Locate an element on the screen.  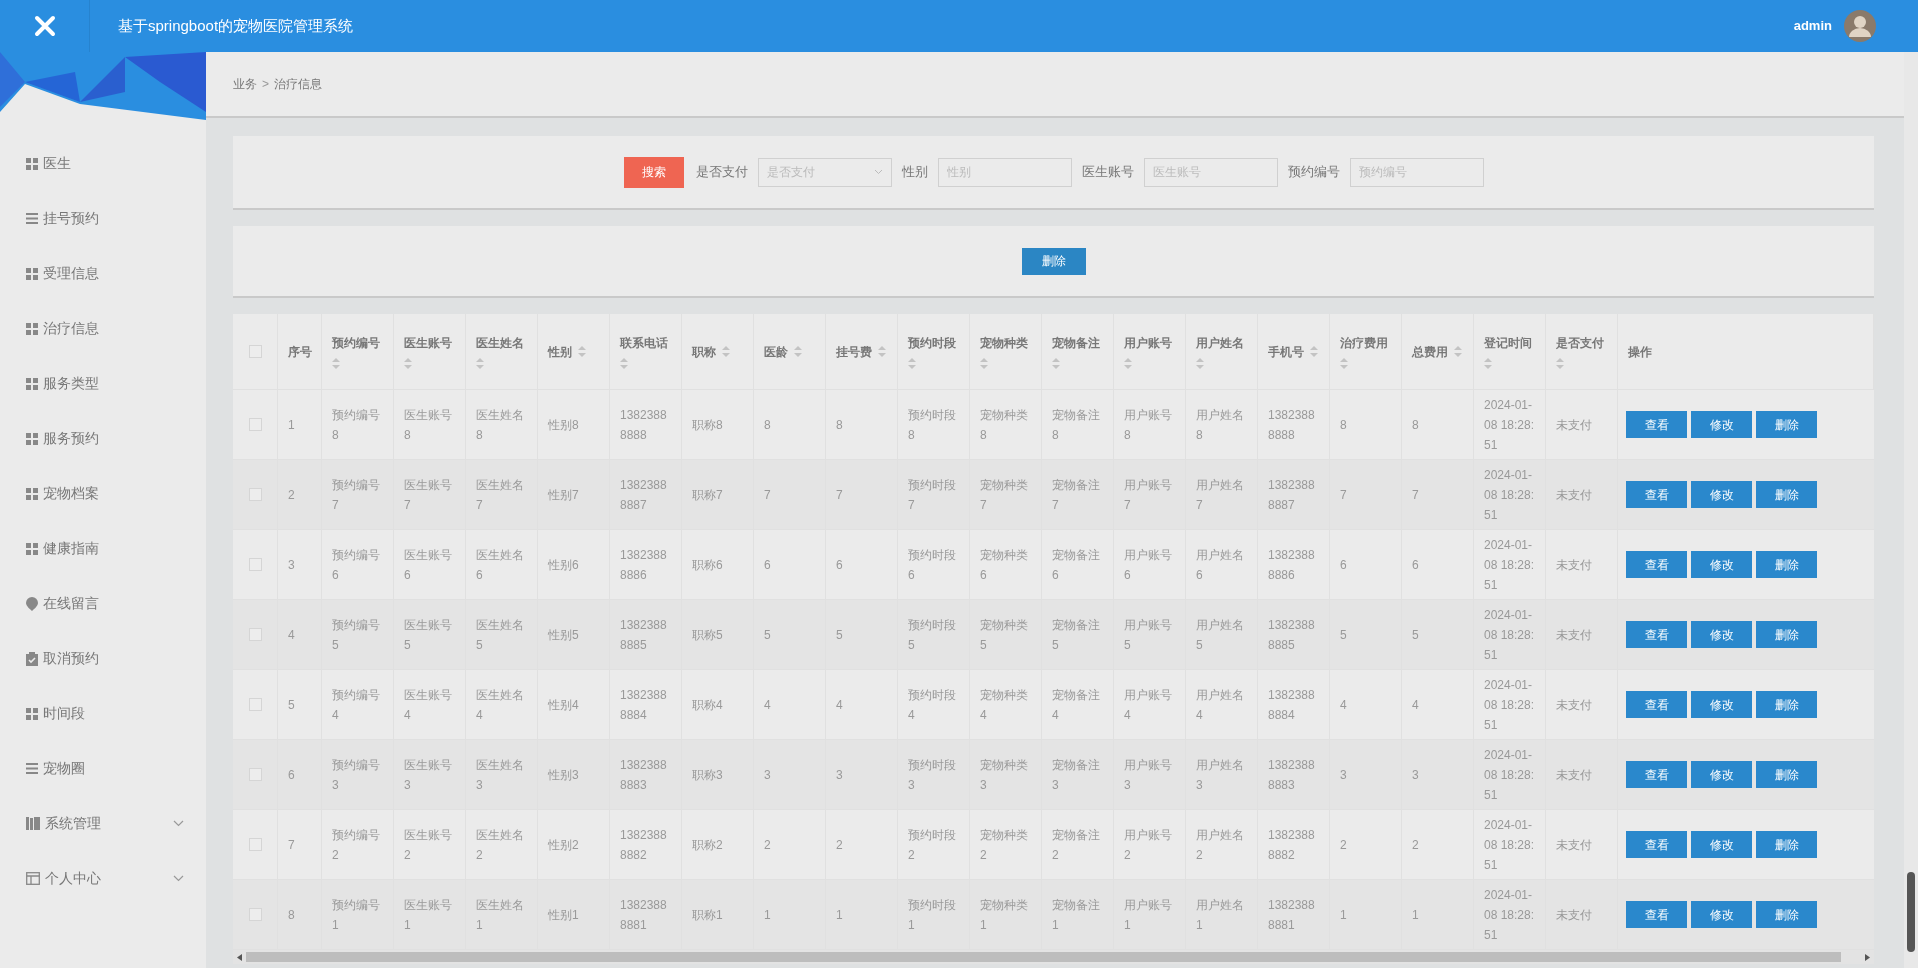
pin-icon is located at coordinates (32, 603).